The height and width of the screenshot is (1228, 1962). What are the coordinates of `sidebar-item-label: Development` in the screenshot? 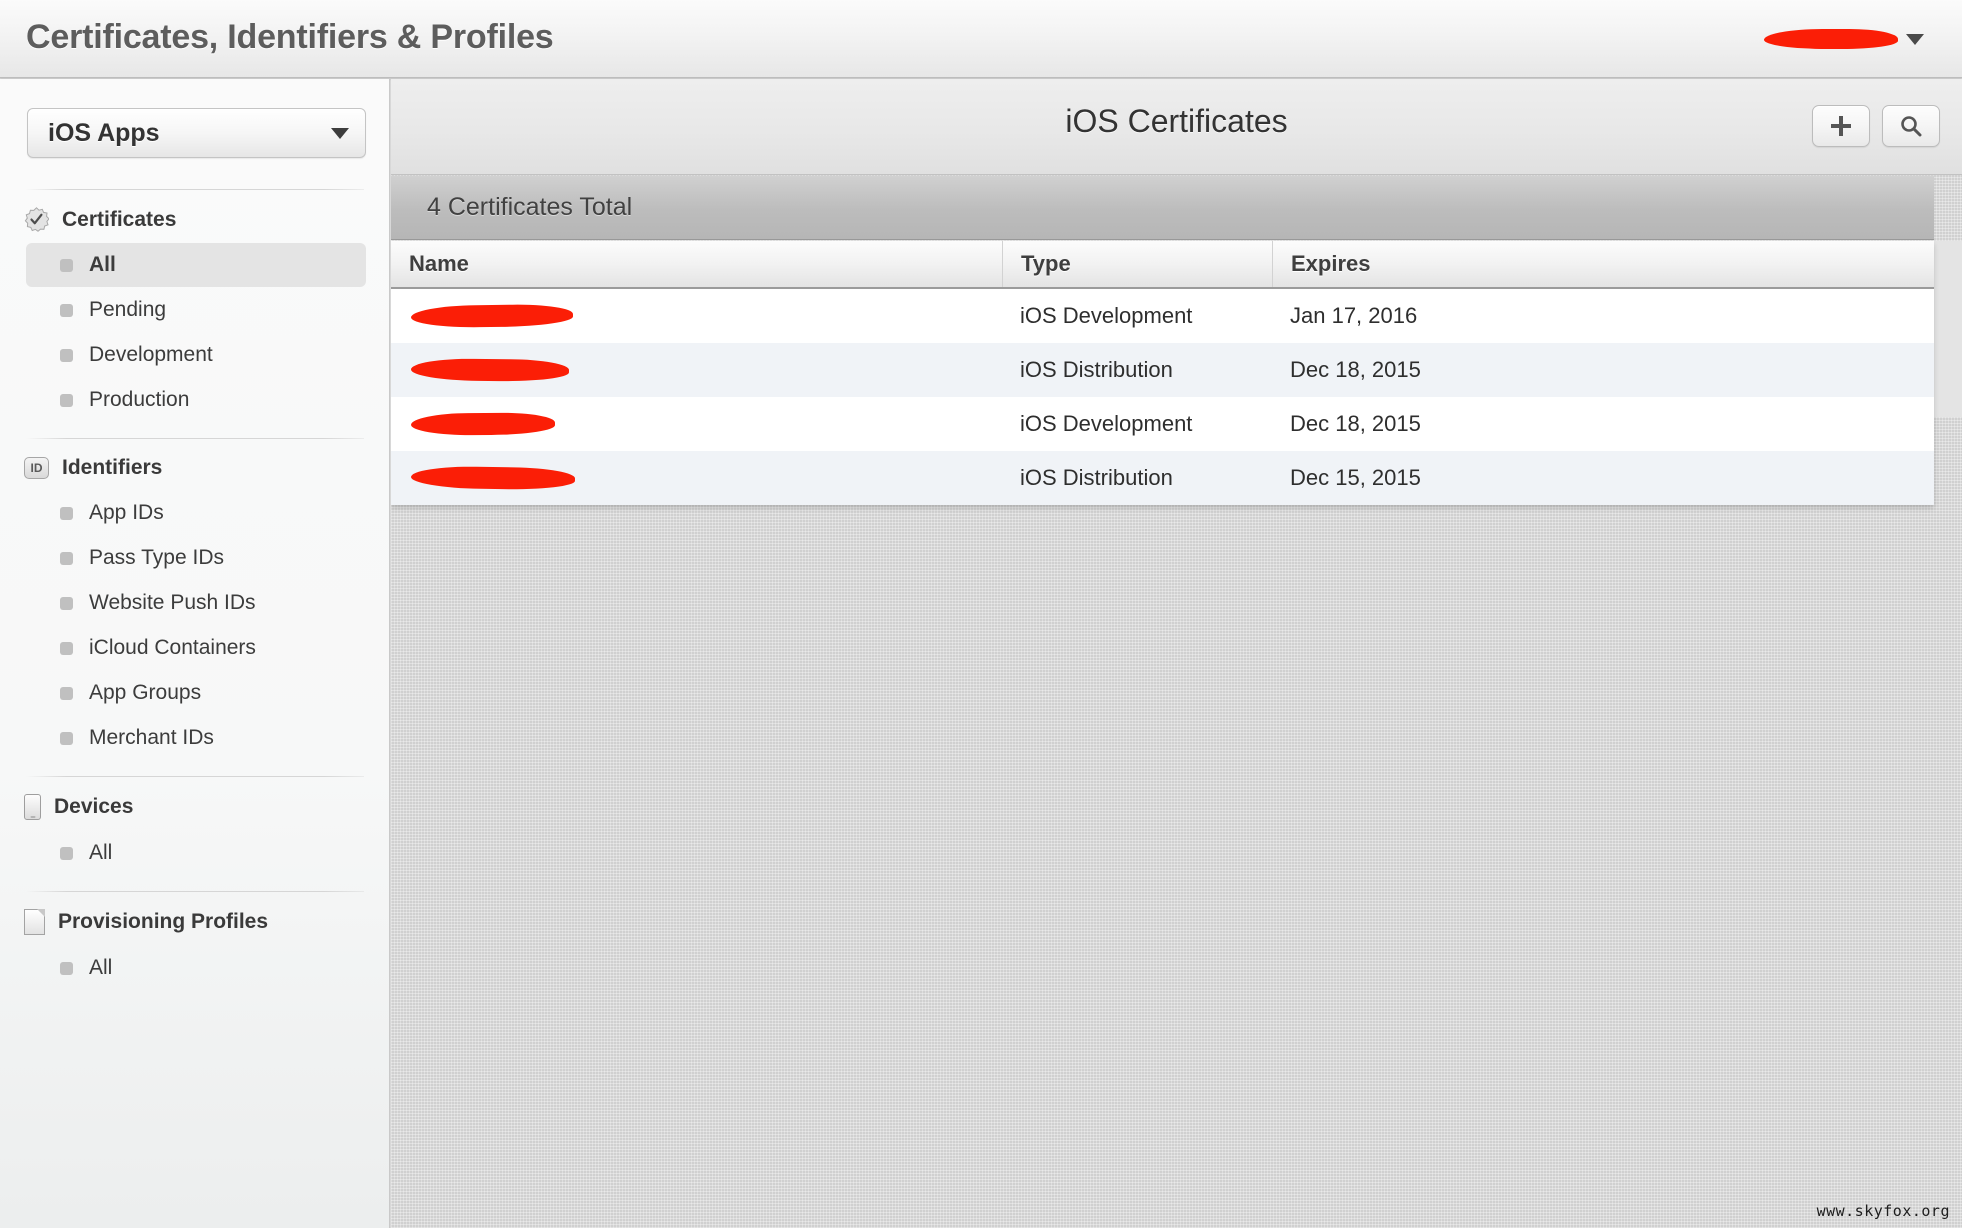 It's located at (151, 354).